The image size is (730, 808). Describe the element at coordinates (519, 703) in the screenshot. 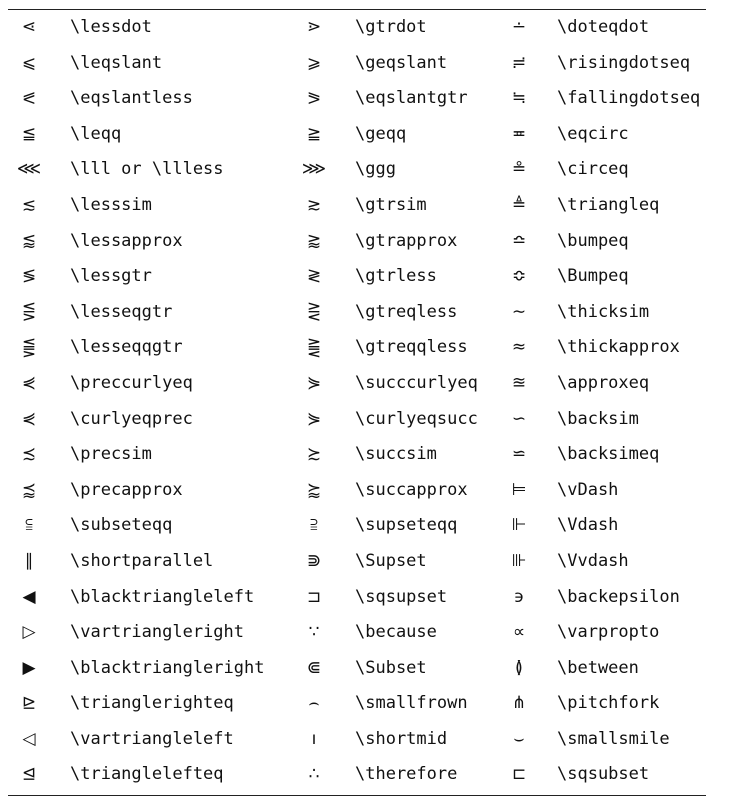

I see `symbol-glyph: ⋔` at that location.